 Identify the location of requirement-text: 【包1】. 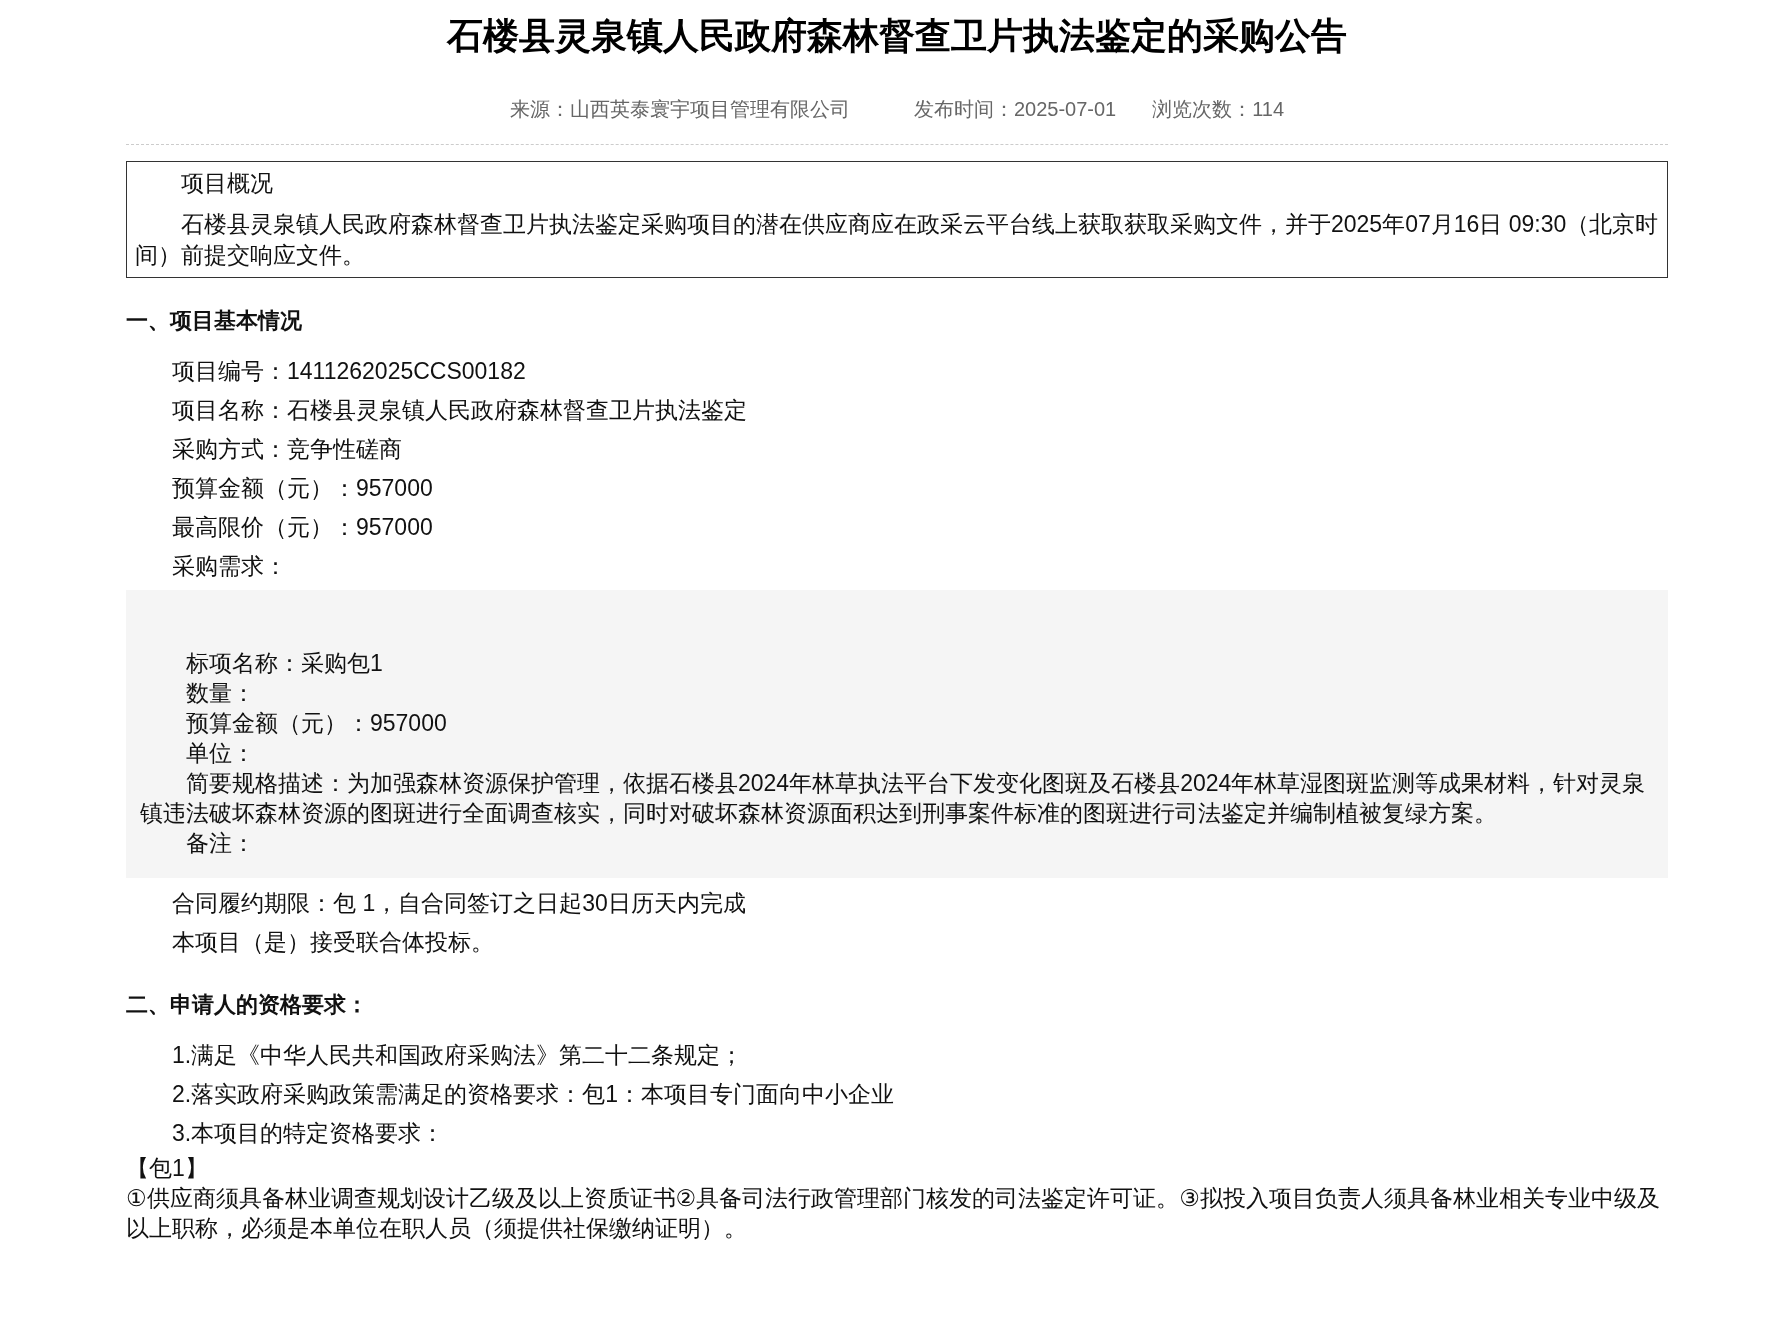
(167, 1168).